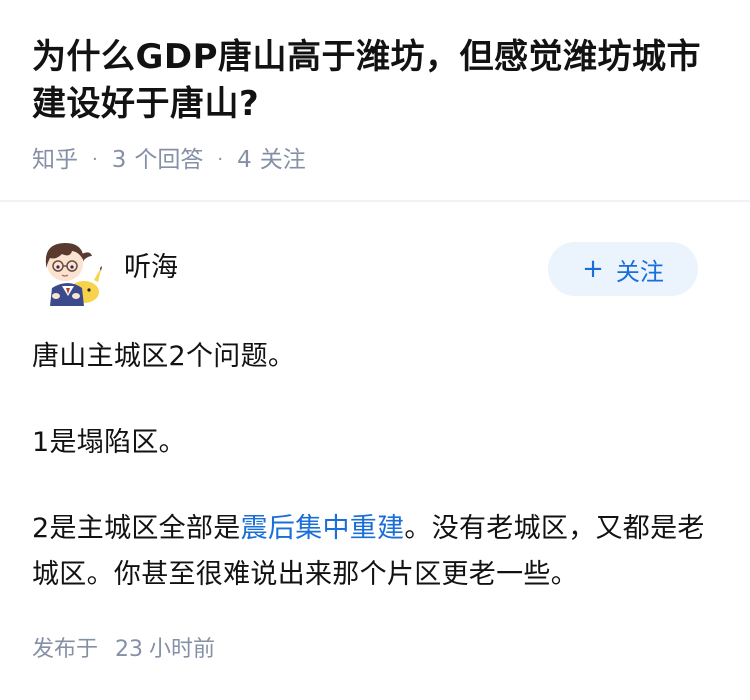 This screenshot has height=700, width=750. Describe the element at coordinates (164, 356) in the screenshot. I see `answer-paragraph: 唐山主城区2个问题。` at that location.